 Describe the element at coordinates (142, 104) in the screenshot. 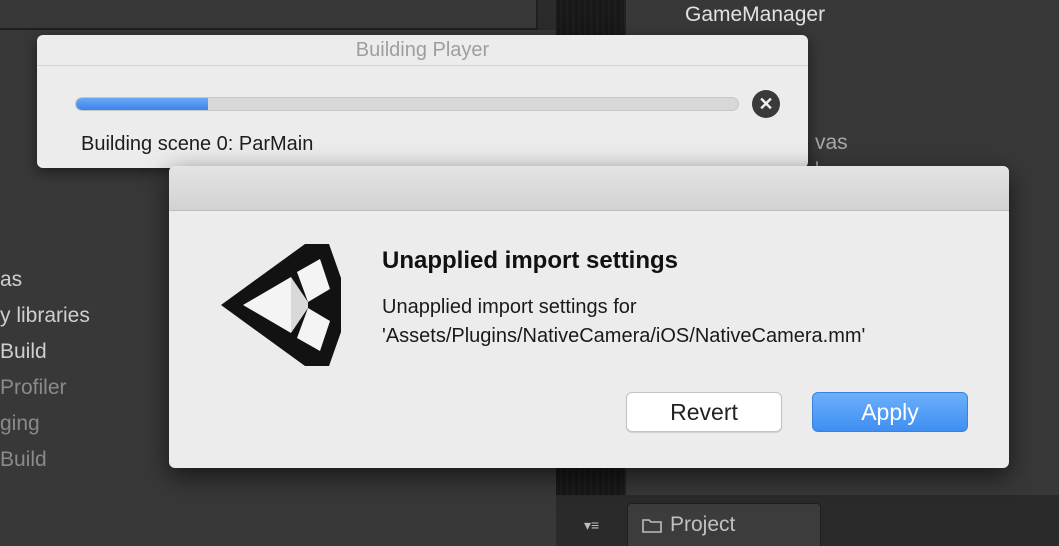

I see `build-progress-fill` at that location.